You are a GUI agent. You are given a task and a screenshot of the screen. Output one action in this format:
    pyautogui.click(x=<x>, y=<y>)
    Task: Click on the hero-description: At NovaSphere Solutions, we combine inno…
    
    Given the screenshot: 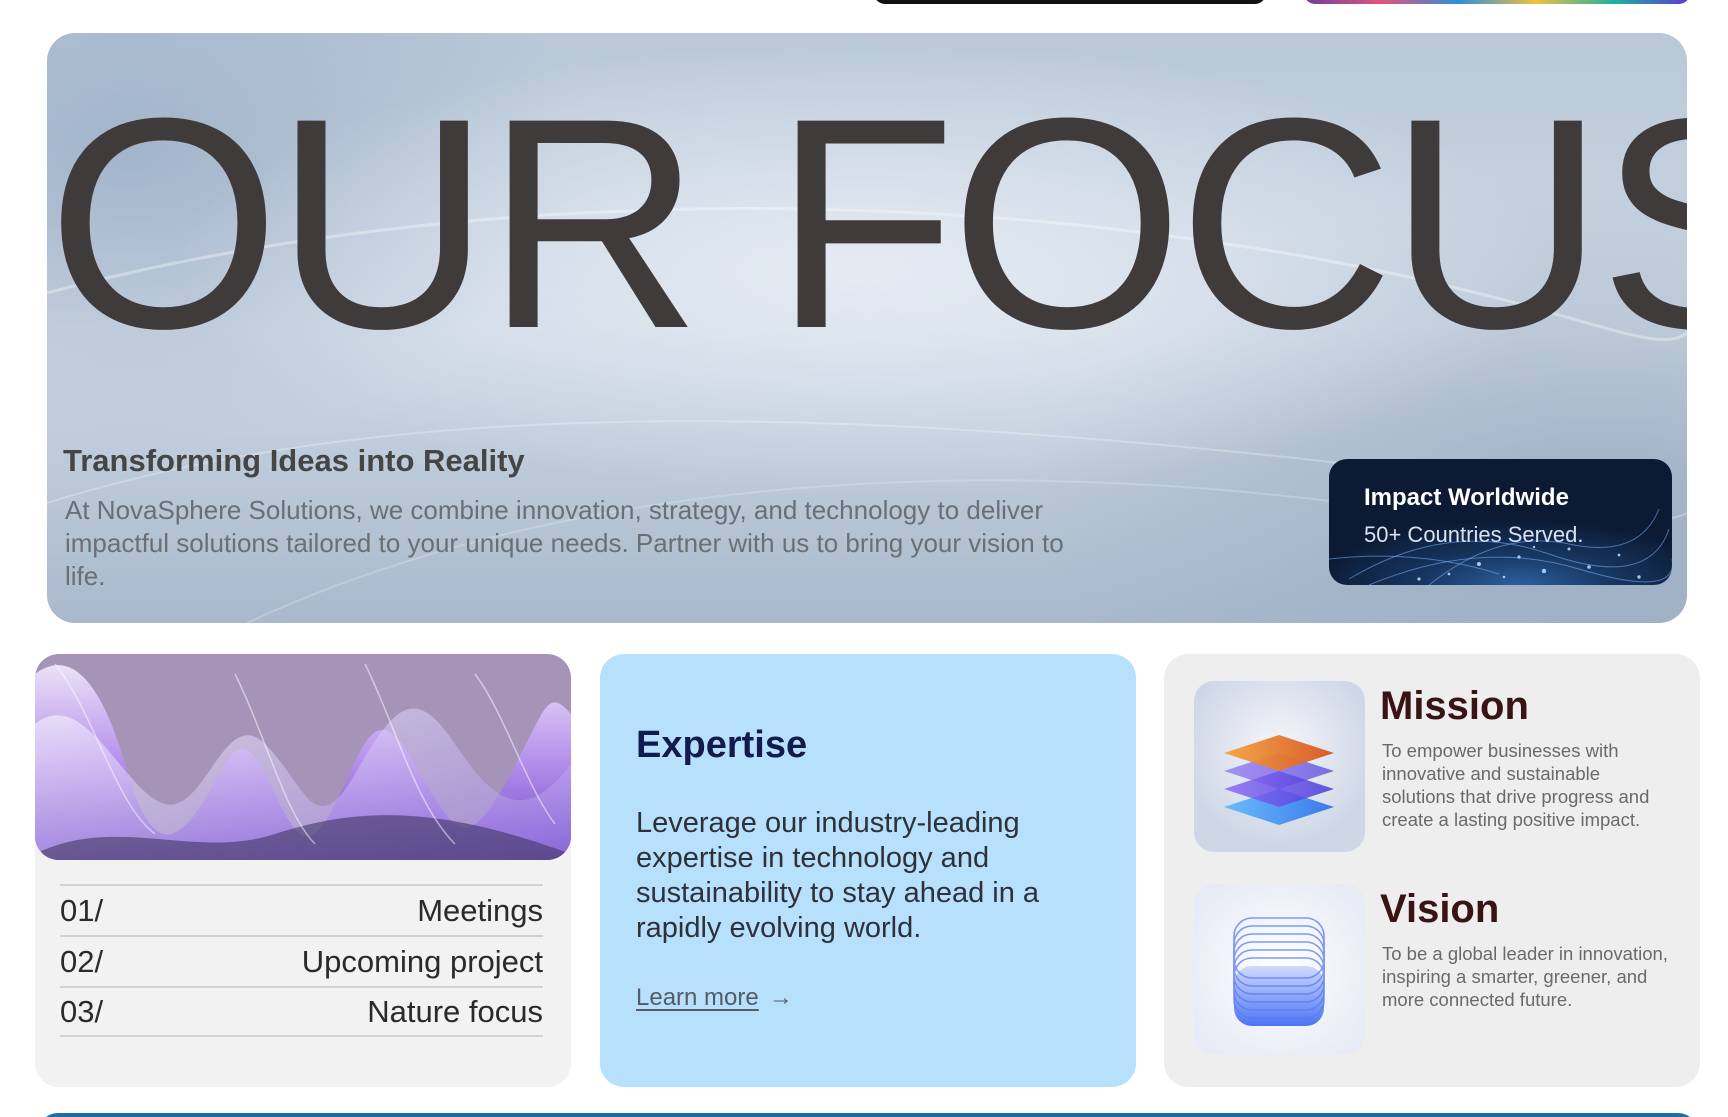 What is the action you would take?
    pyautogui.click(x=564, y=543)
    